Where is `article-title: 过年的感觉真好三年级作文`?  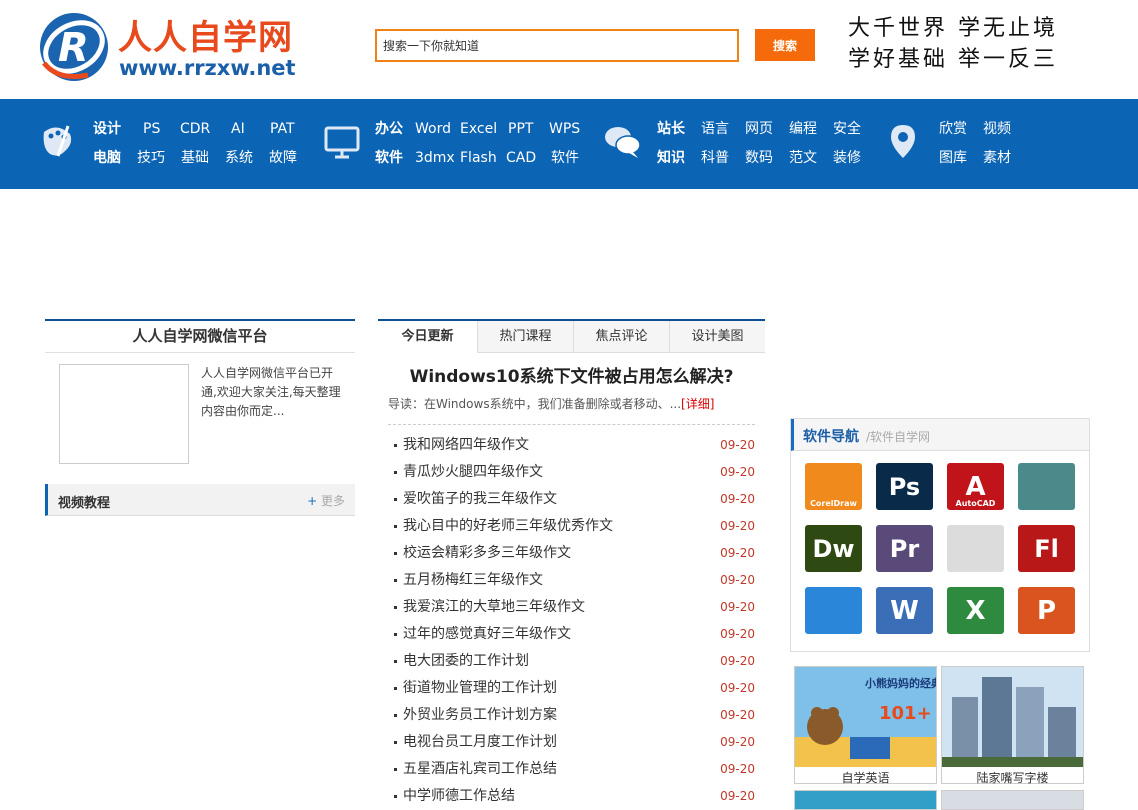 article-title: 过年的感觉真好三年级作文 is located at coordinates (487, 634).